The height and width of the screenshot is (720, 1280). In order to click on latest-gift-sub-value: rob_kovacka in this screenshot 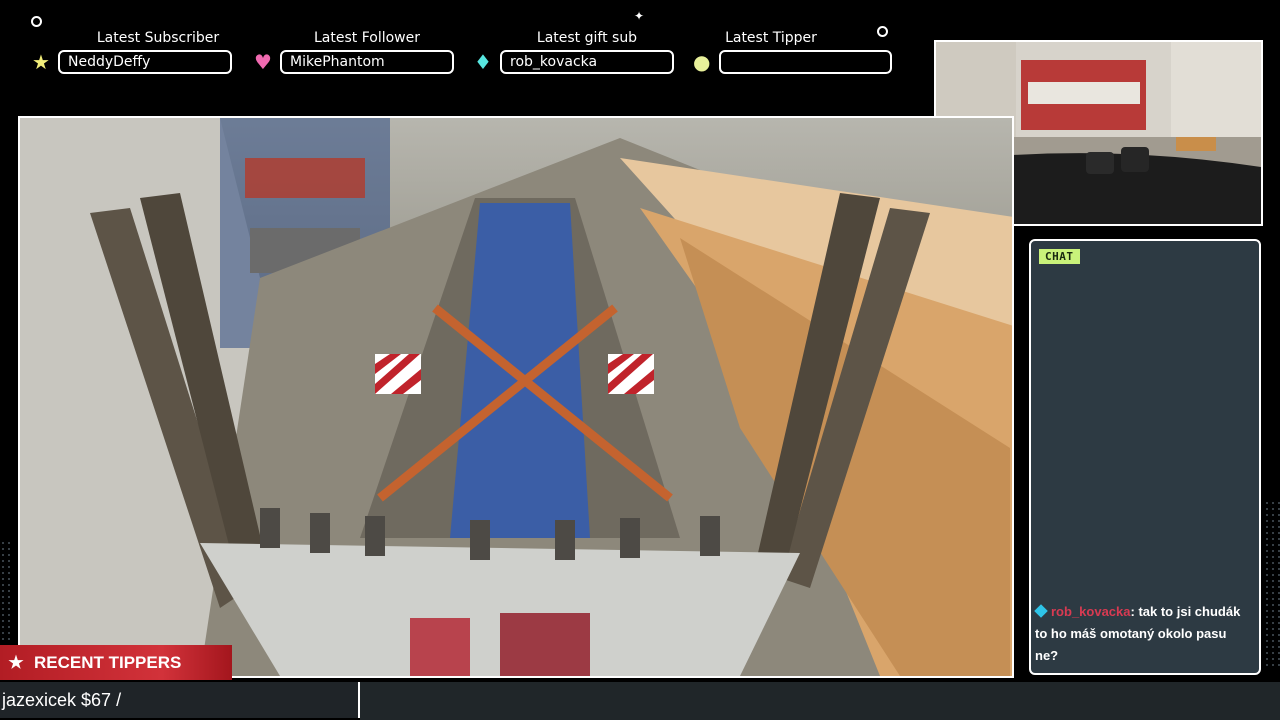, I will do `click(587, 62)`.